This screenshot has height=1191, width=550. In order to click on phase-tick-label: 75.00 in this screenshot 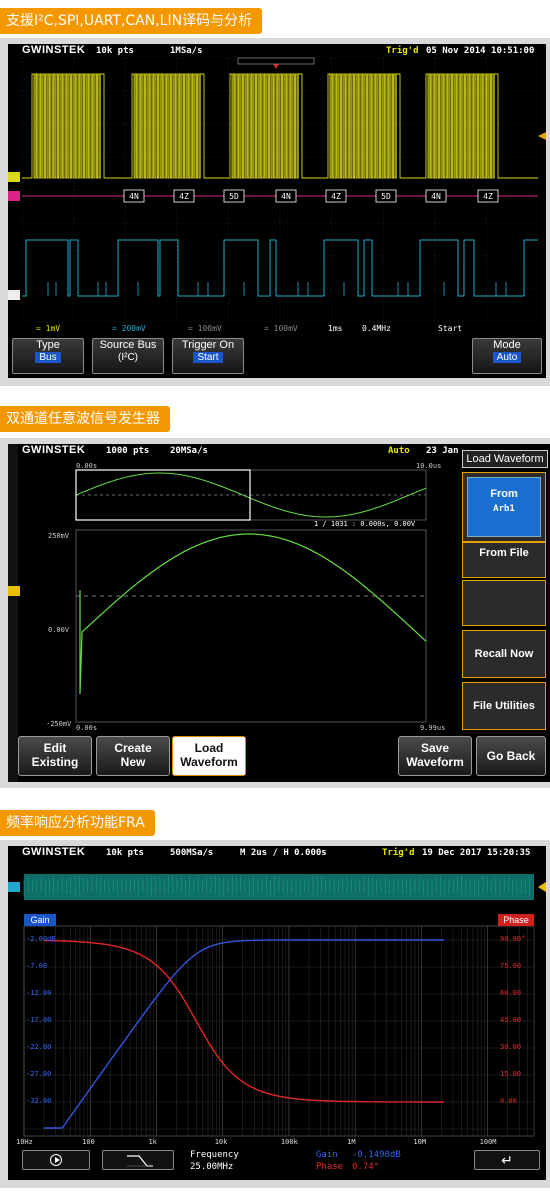, I will do `click(510, 966)`.